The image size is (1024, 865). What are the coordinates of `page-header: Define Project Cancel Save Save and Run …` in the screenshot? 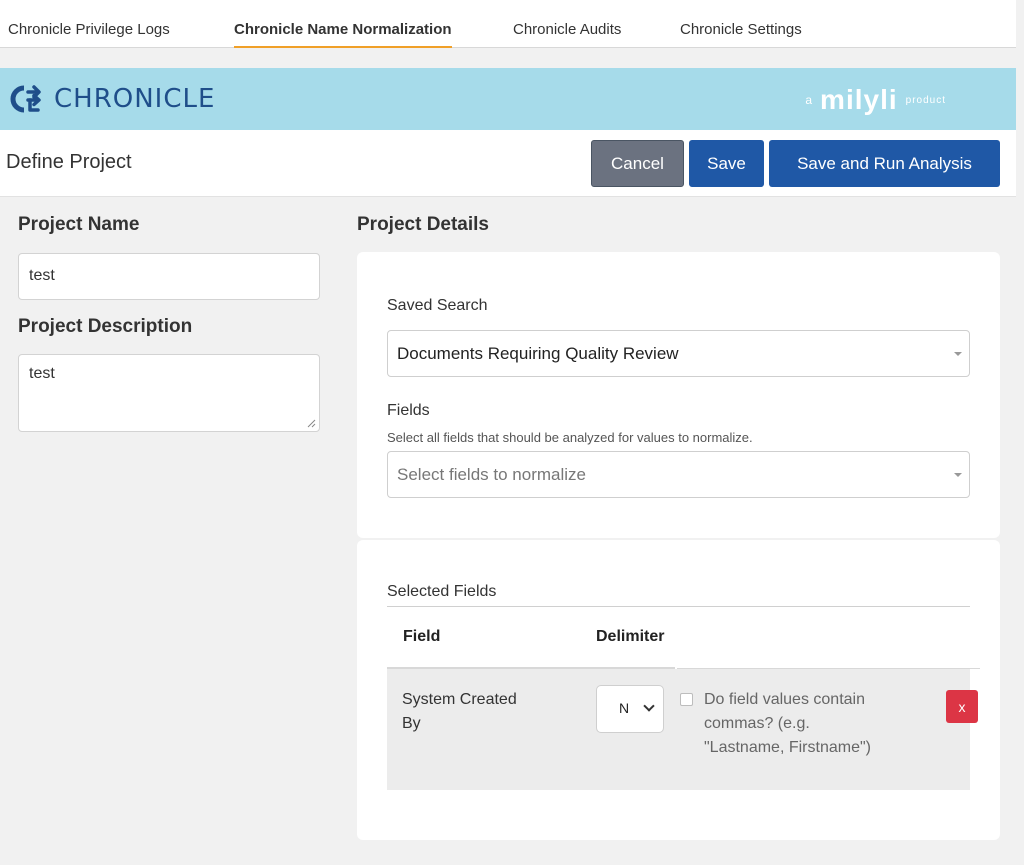 It's located at (508, 163).